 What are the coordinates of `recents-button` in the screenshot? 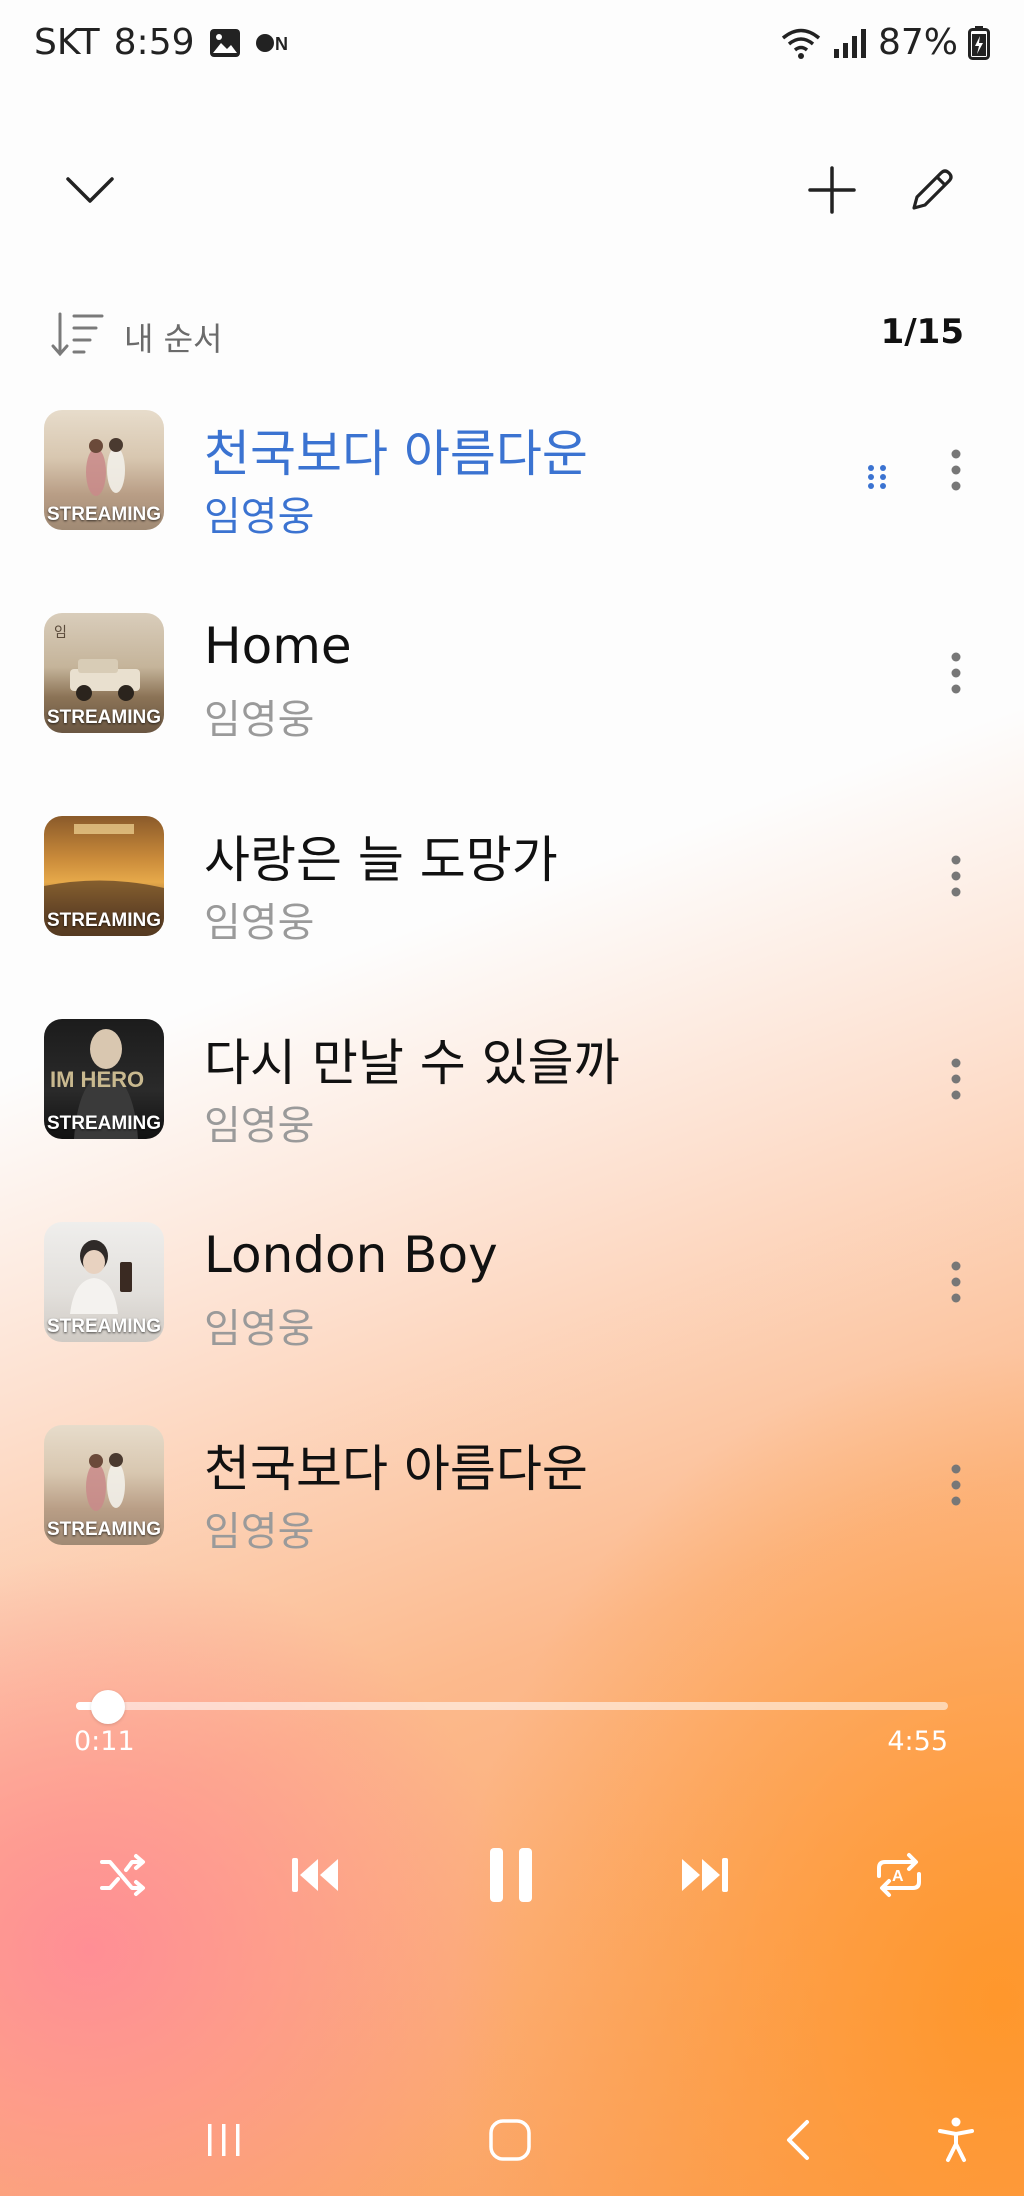 It's located at (224, 2140).